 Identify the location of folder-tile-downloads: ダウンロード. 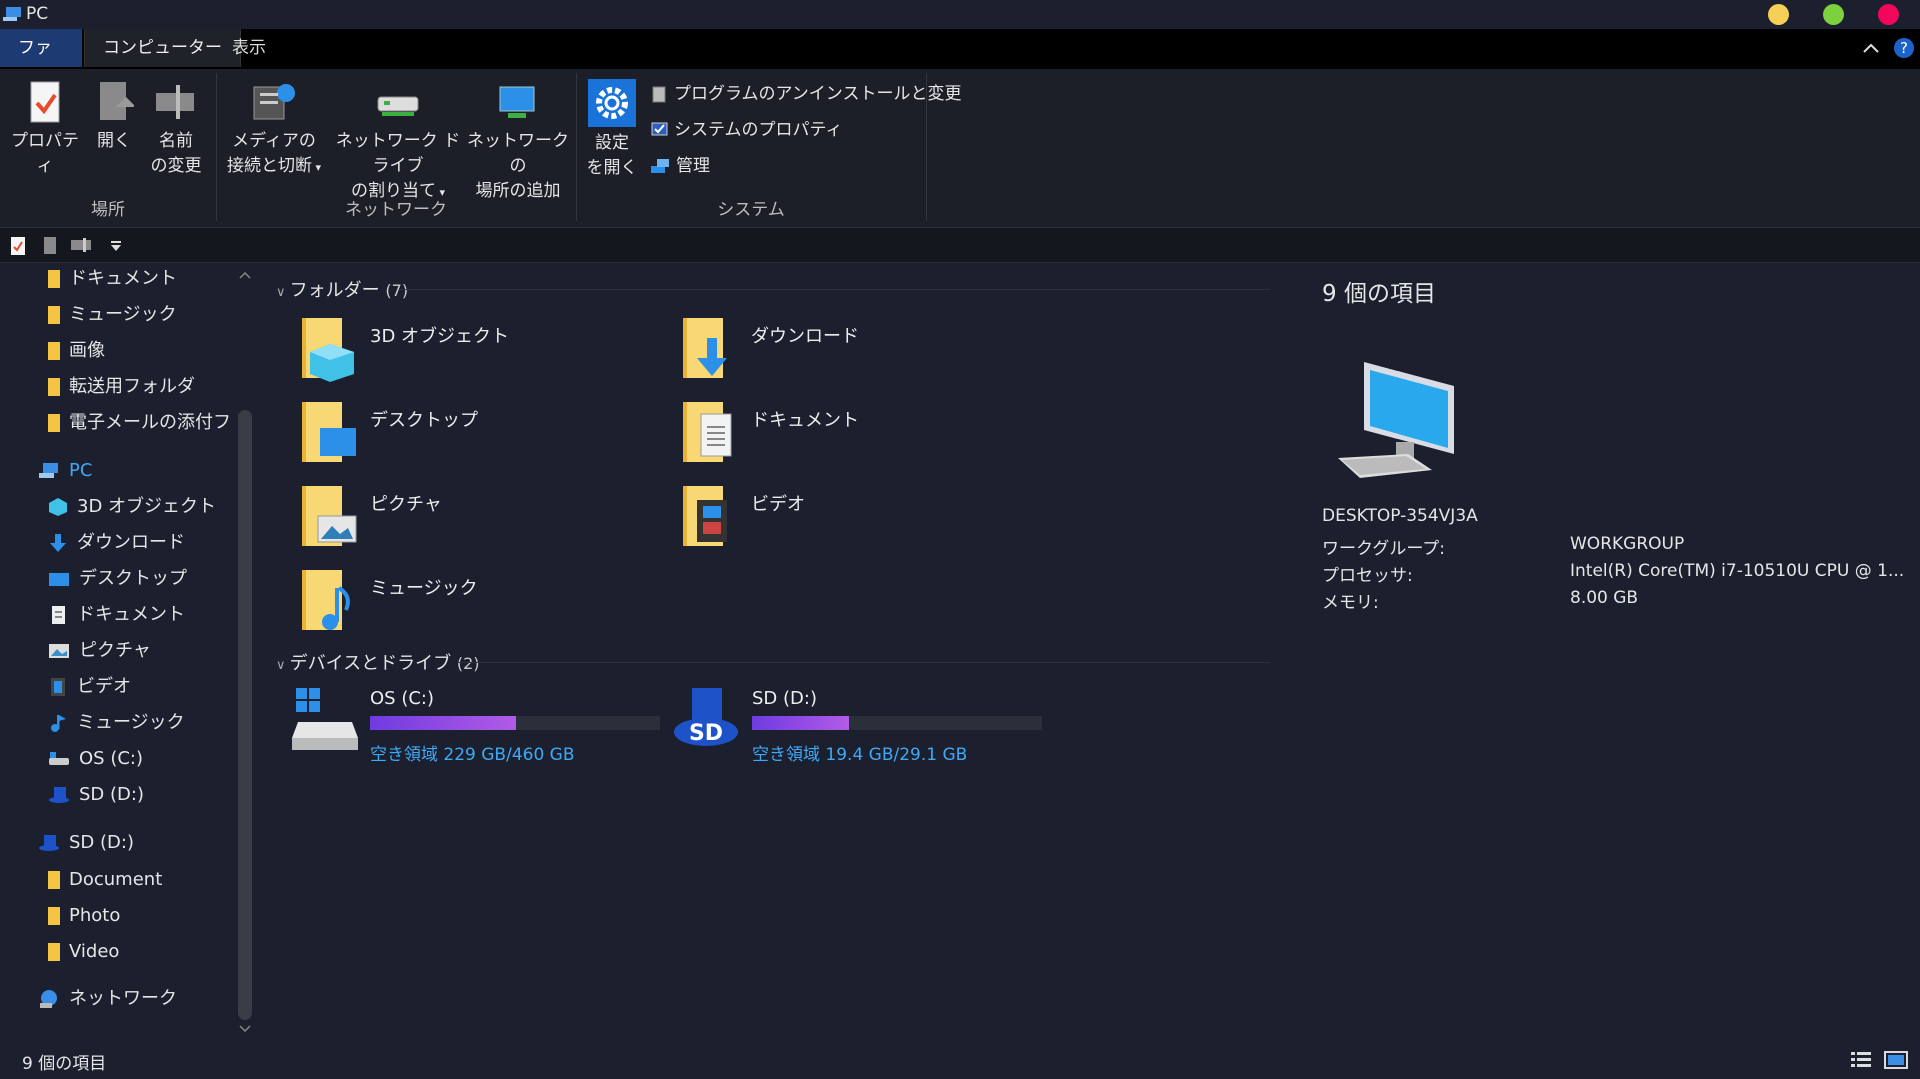
(847, 351).